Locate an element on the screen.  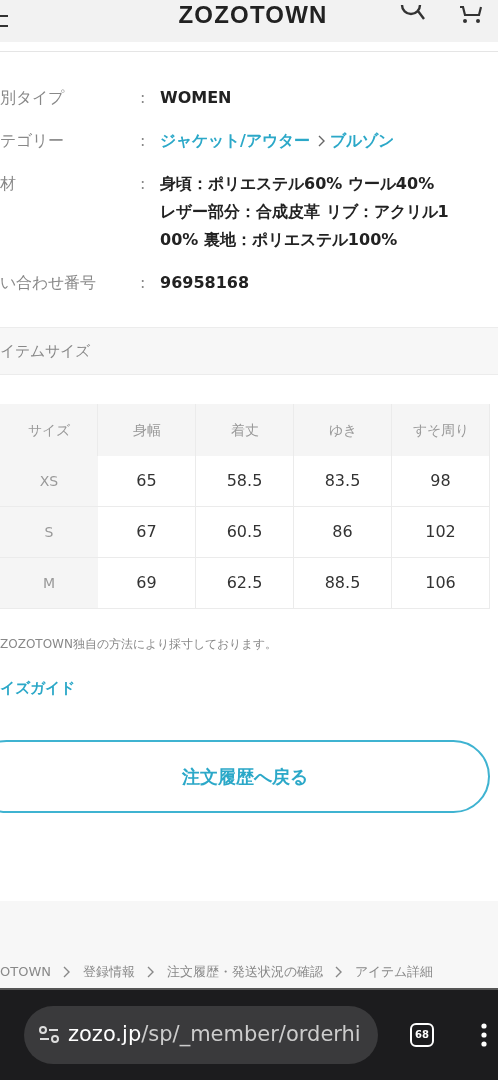
breadcrumb-link: アイテム詳細 is located at coordinates (394, 972).